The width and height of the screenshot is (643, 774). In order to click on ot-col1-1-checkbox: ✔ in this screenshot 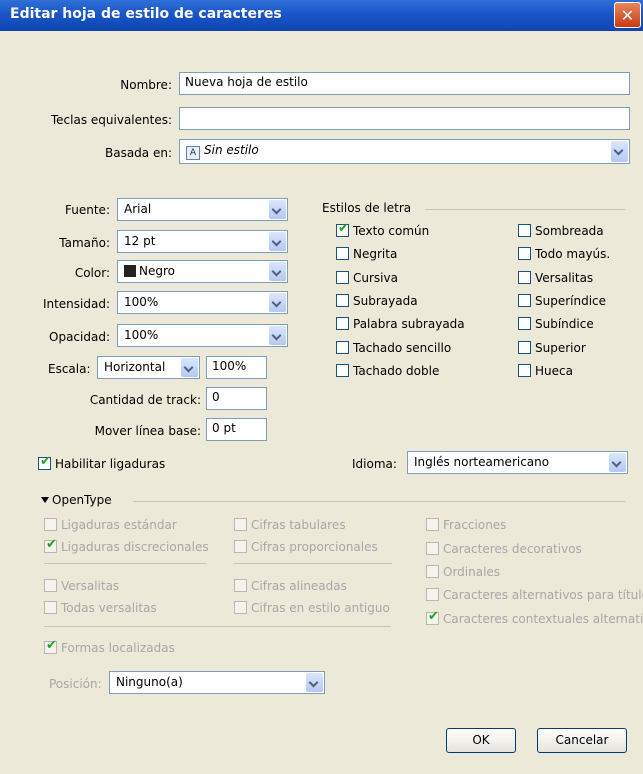, I will do `click(50, 545)`.